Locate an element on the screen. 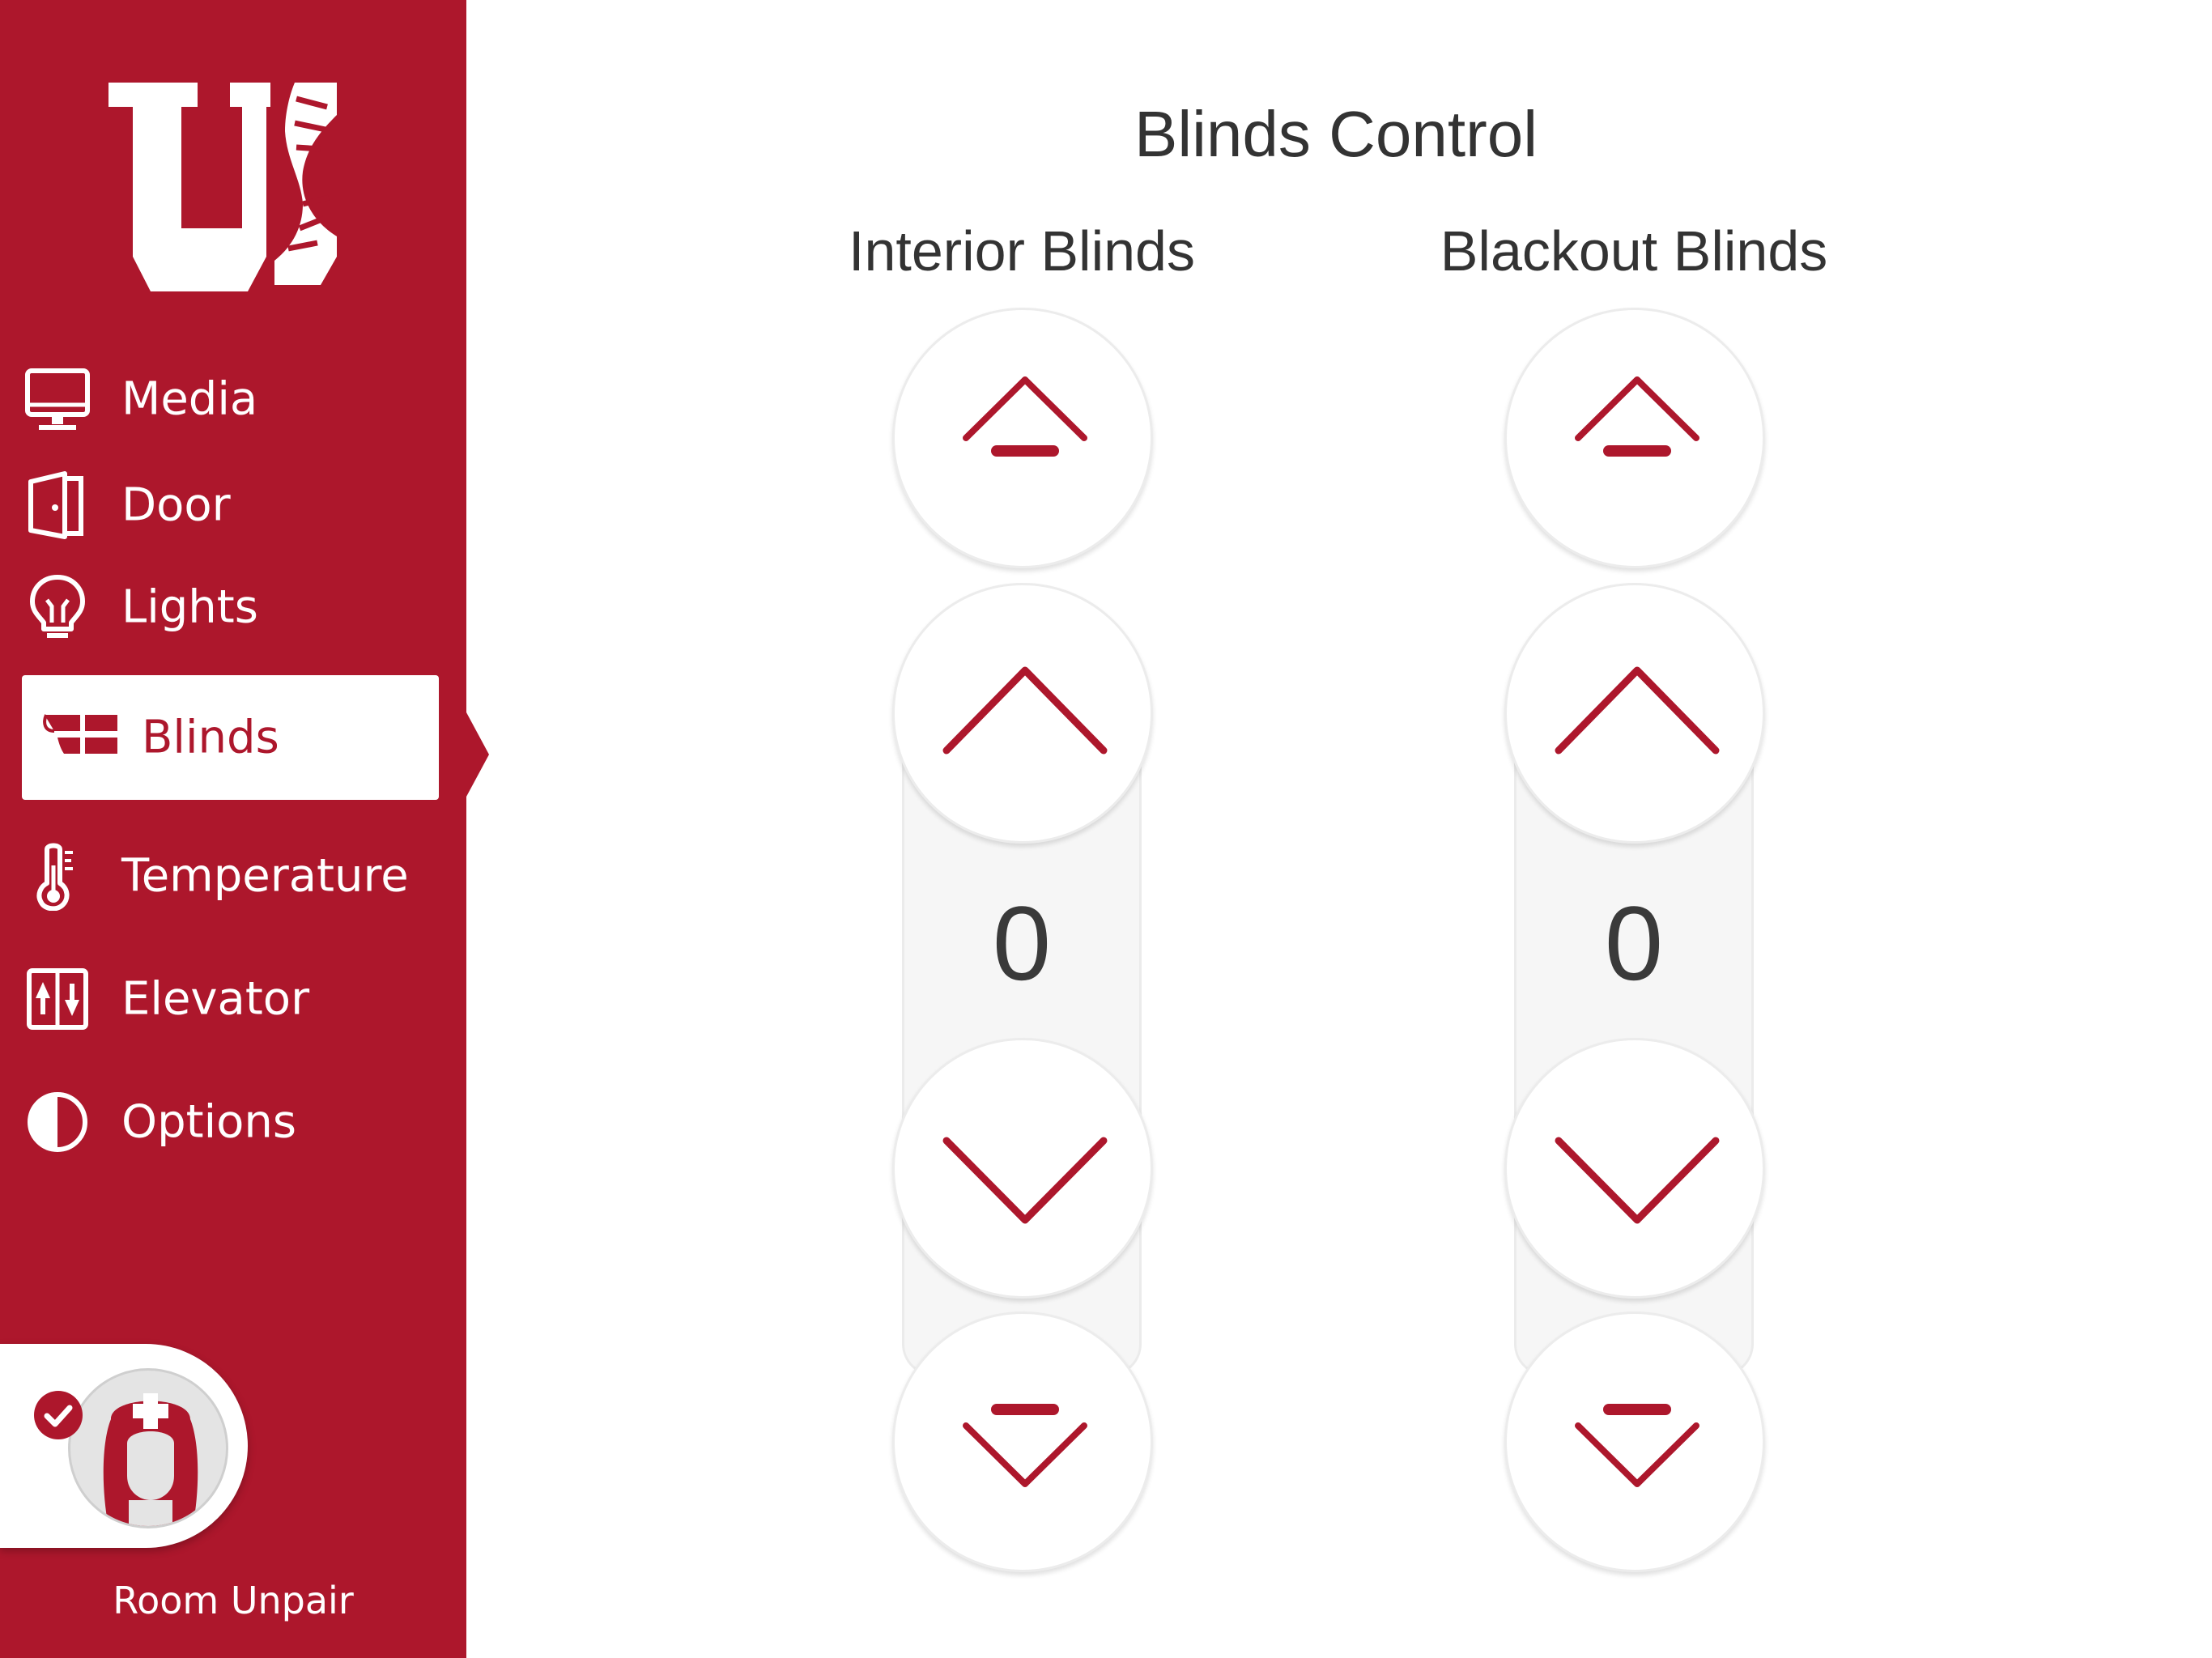 The width and height of the screenshot is (2212, 1658). interior-fully-lower-button is located at coordinates (1023, 1442).